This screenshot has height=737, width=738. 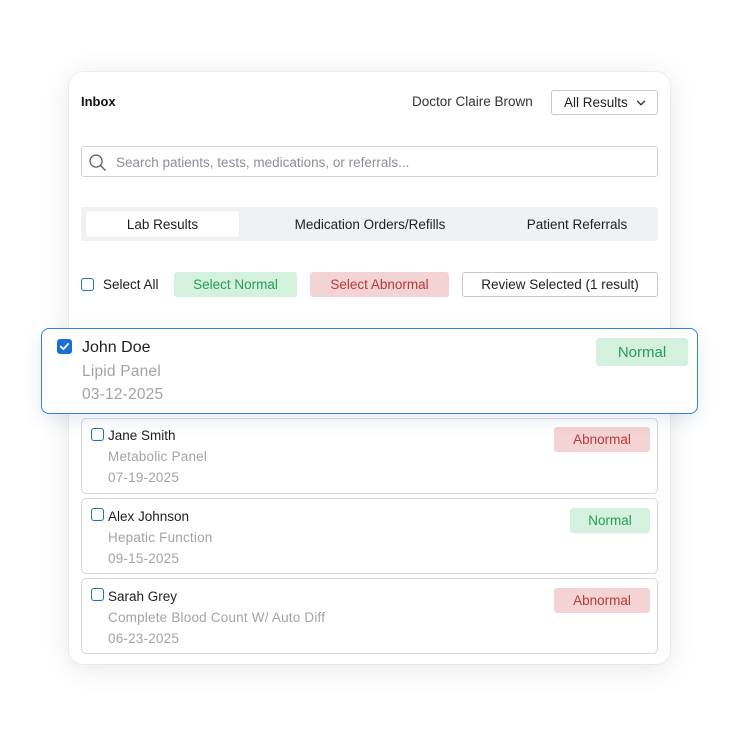 I want to click on results-filter-dropdown: All Results, so click(x=604, y=102).